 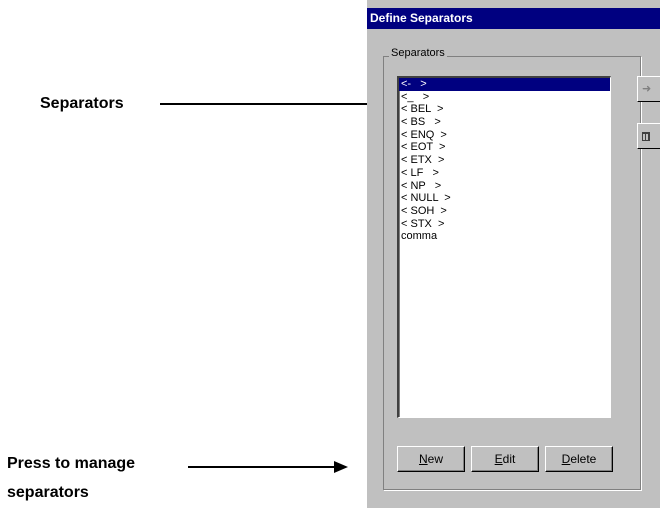 What do you see at coordinates (504, 84) in the screenshot?
I see `list-item: <- >` at bounding box center [504, 84].